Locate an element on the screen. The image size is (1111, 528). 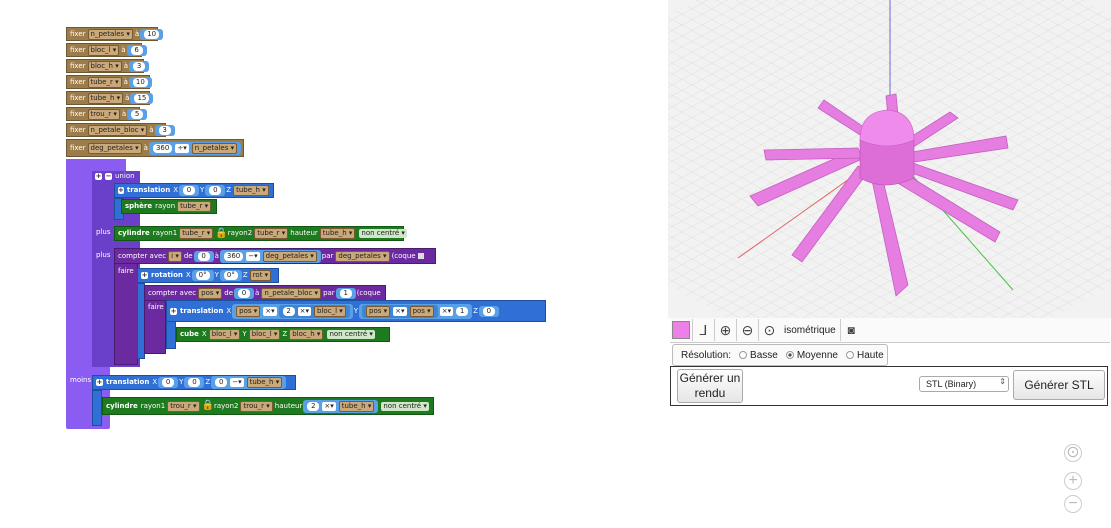
color-swatch-button is located at coordinates (681, 330).